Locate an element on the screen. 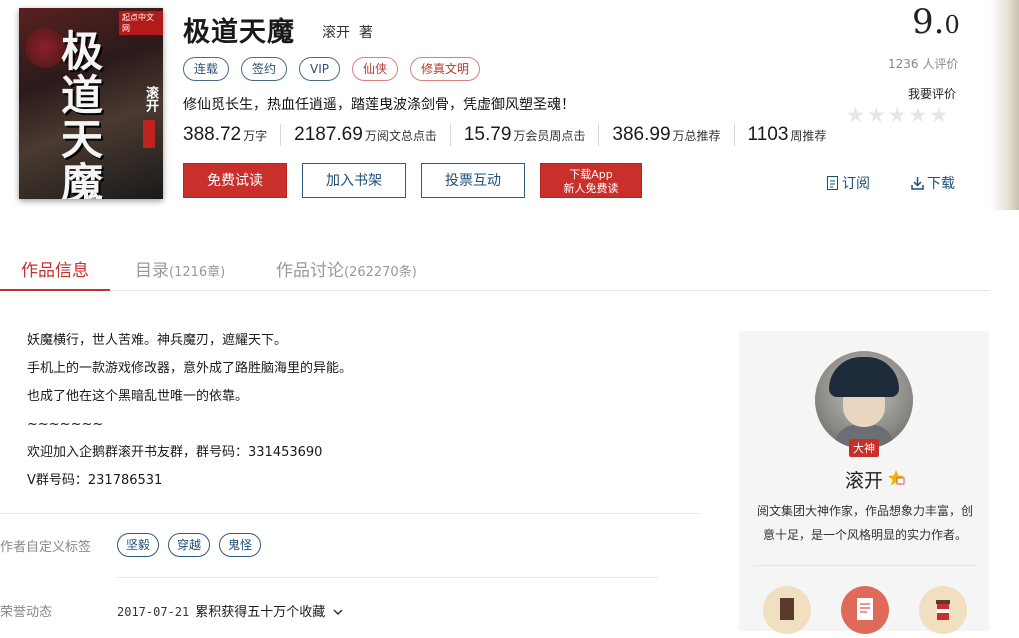  custom-tag: 穿越 is located at coordinates (189, 545).